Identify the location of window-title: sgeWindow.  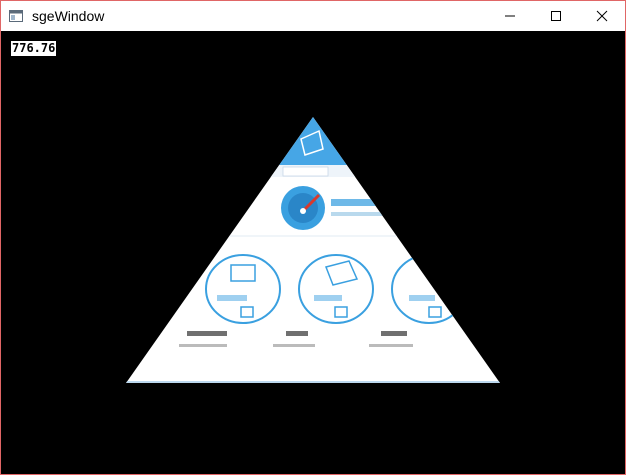
(68, 16).